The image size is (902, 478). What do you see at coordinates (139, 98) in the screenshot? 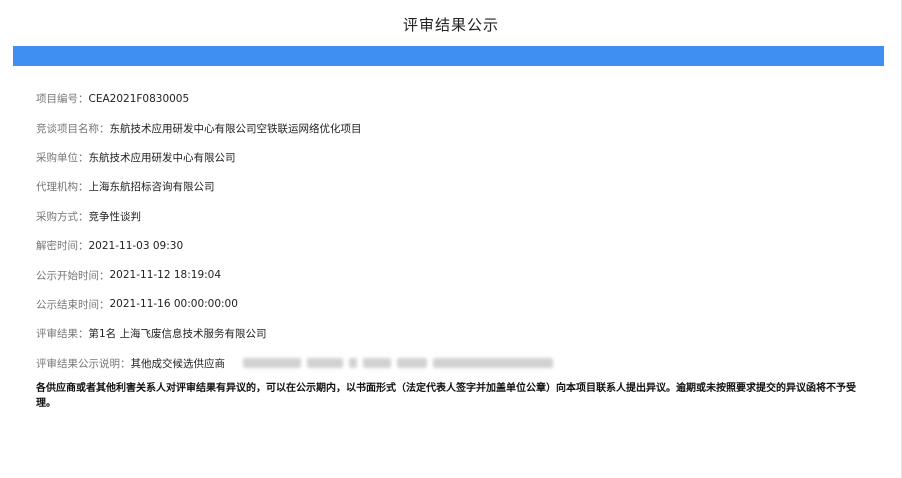
I see `field-value: CEA2021F0830005` at bounding box center [139, 98].